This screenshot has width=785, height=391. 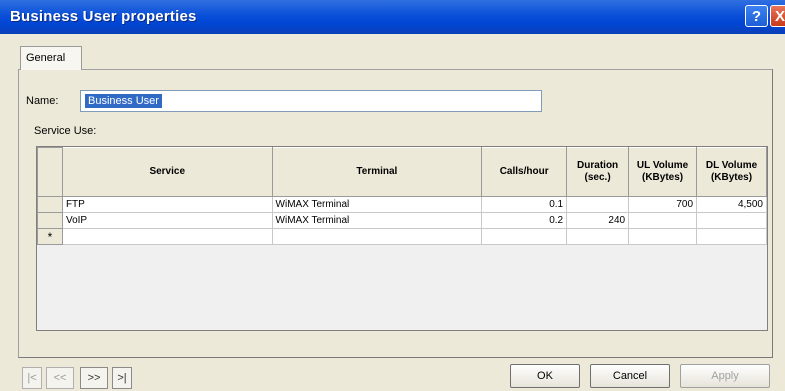 What do you see at coordinates (50, 236) in the screenshot?
I see `new-row-marker: *` at bounding box center [50, 236].